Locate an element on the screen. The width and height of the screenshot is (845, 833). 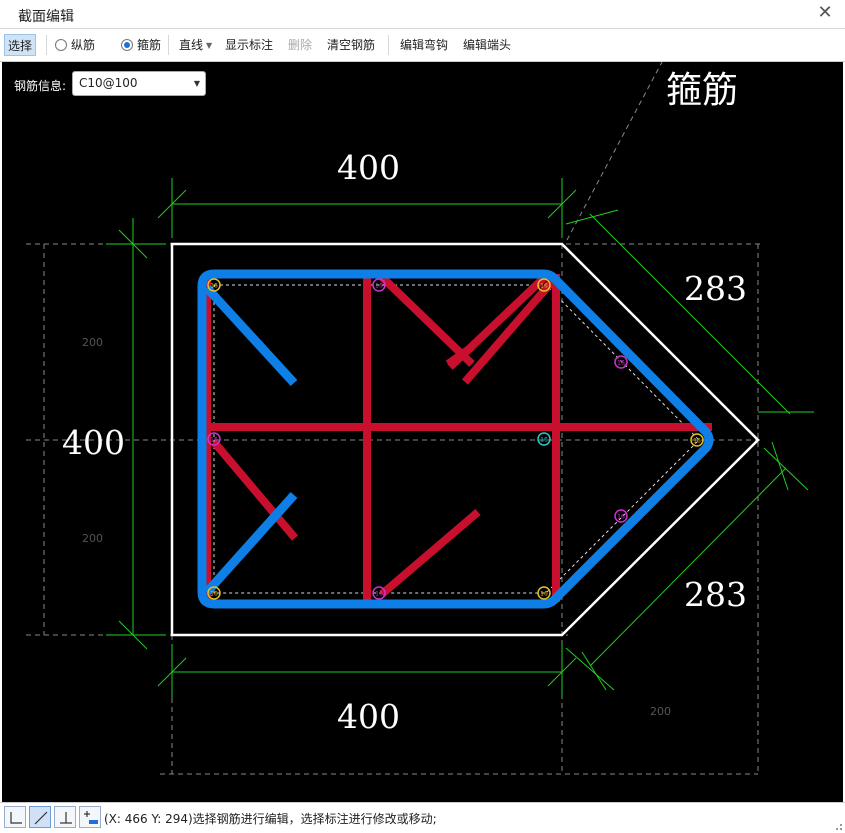
line-type-label: 直线 is located at coordinates (191, 45).